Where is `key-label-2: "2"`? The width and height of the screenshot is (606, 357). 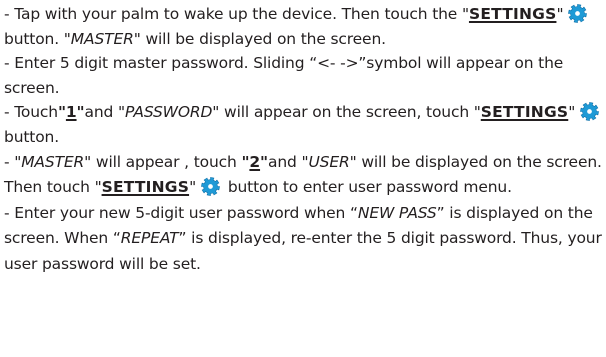 key-label-2: "2" is located at coordinates (254, 162).